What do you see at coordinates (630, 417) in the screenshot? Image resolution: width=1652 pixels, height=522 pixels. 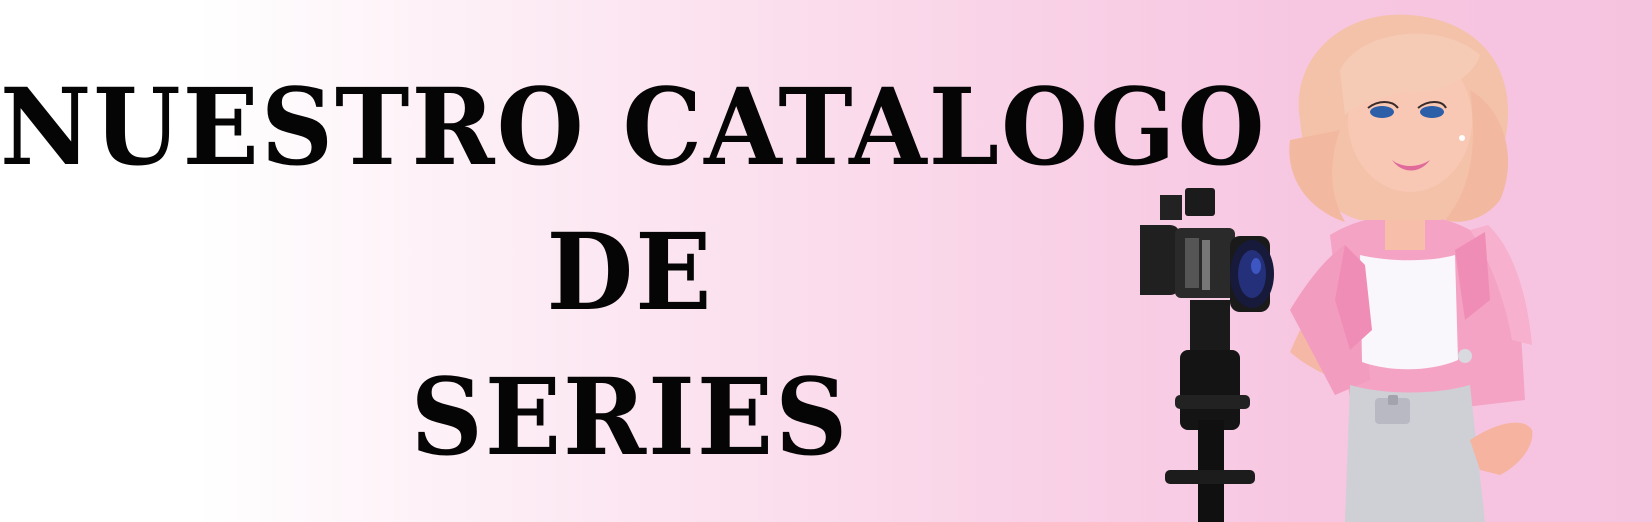 I see `heading-line-3: SERIES` at bounding box center [630, 417].